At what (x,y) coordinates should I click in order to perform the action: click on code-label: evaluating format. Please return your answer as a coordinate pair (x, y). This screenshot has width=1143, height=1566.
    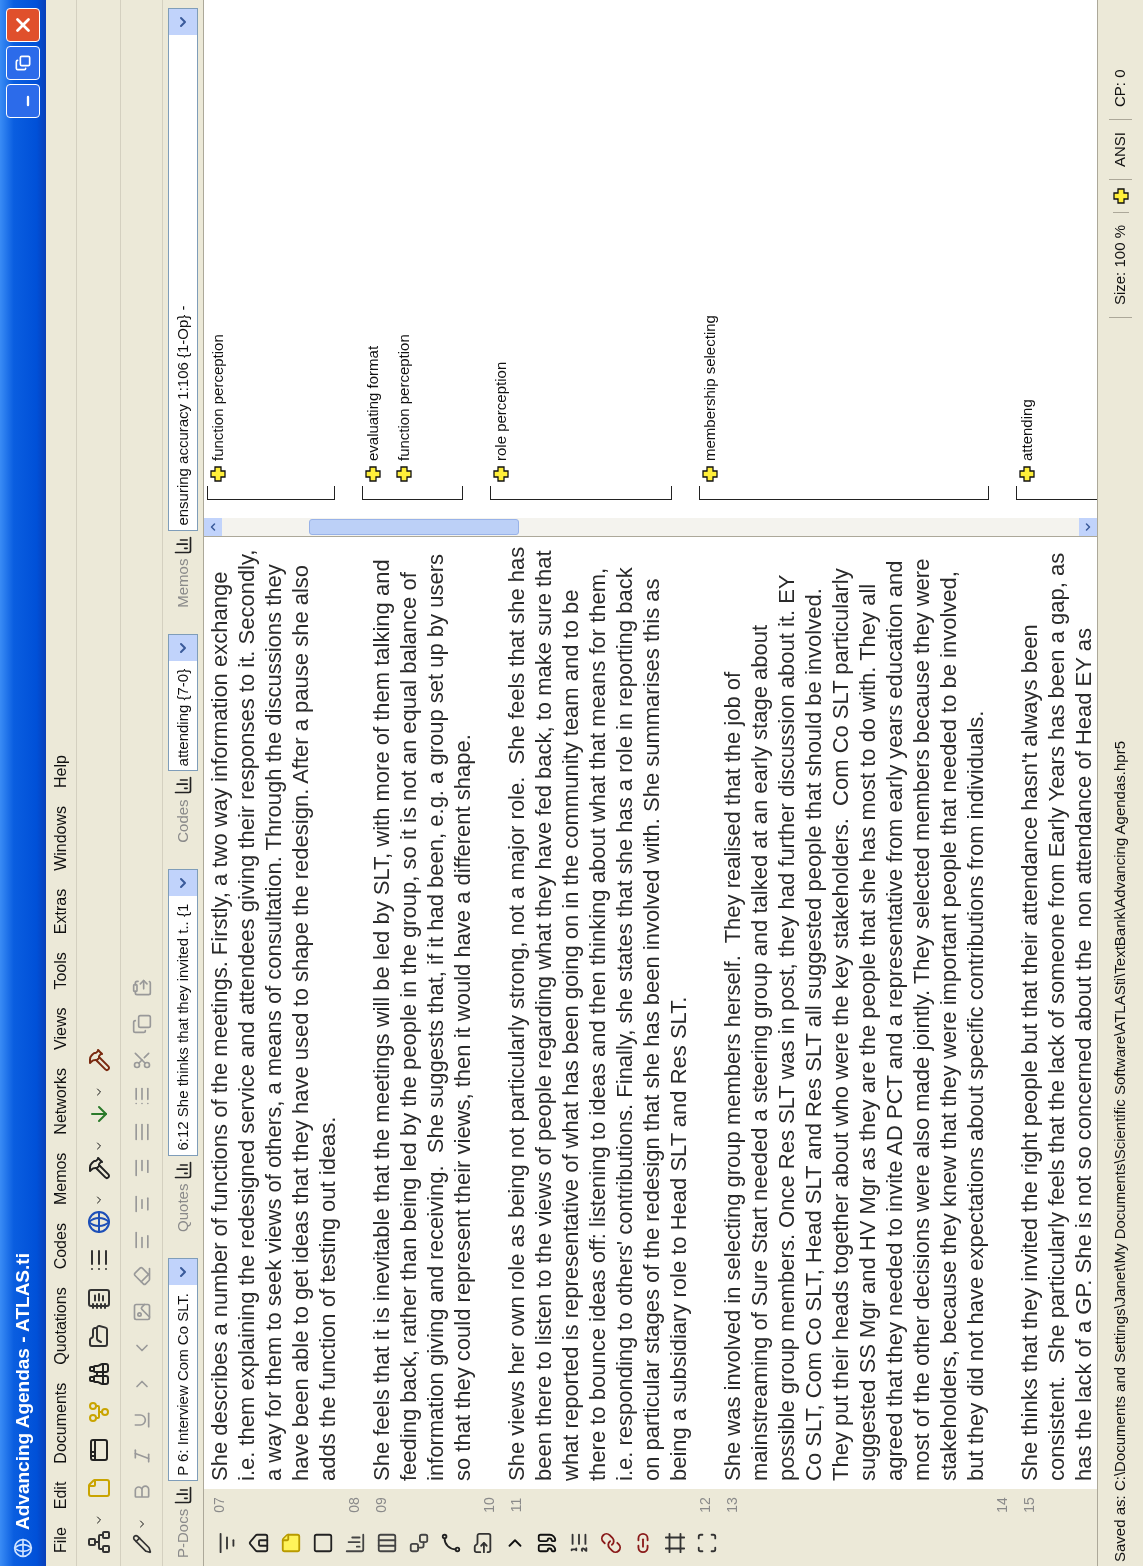
    Looking at the image, I should click on (373, 403).